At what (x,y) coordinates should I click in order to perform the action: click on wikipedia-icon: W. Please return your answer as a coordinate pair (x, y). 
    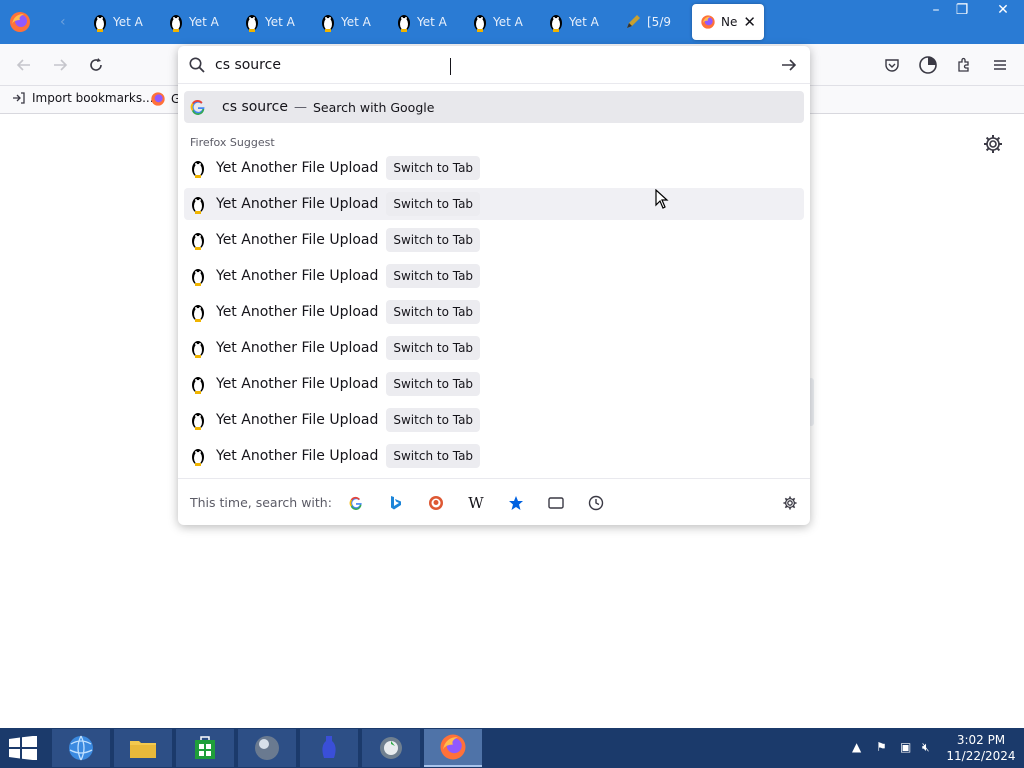
    Looking at the image, I should click on (476, 503).